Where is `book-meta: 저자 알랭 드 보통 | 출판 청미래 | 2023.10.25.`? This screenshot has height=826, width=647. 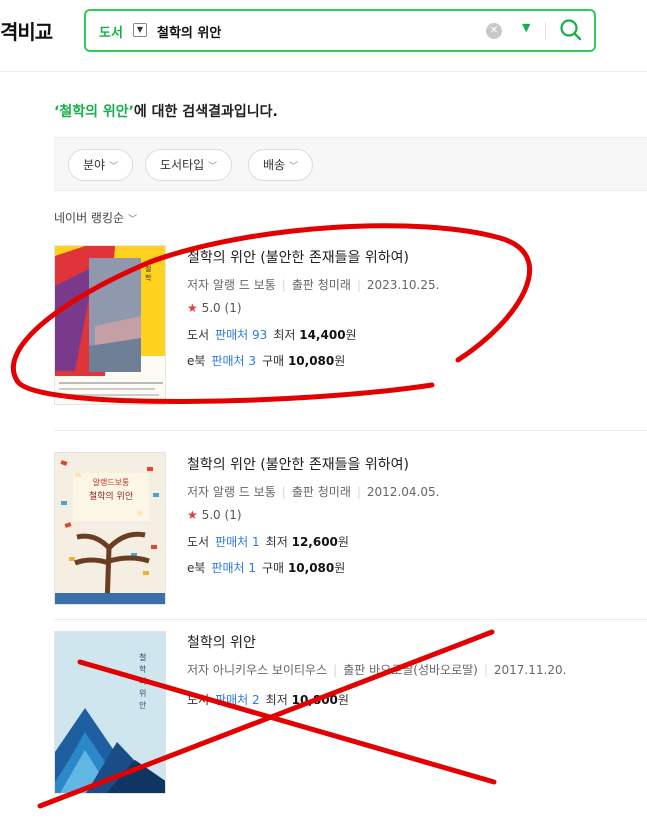 book-meta: 저자 알랭 드 보통 | 출판 청미래 | 2023.10.25. is located at coordinates (313, 285).